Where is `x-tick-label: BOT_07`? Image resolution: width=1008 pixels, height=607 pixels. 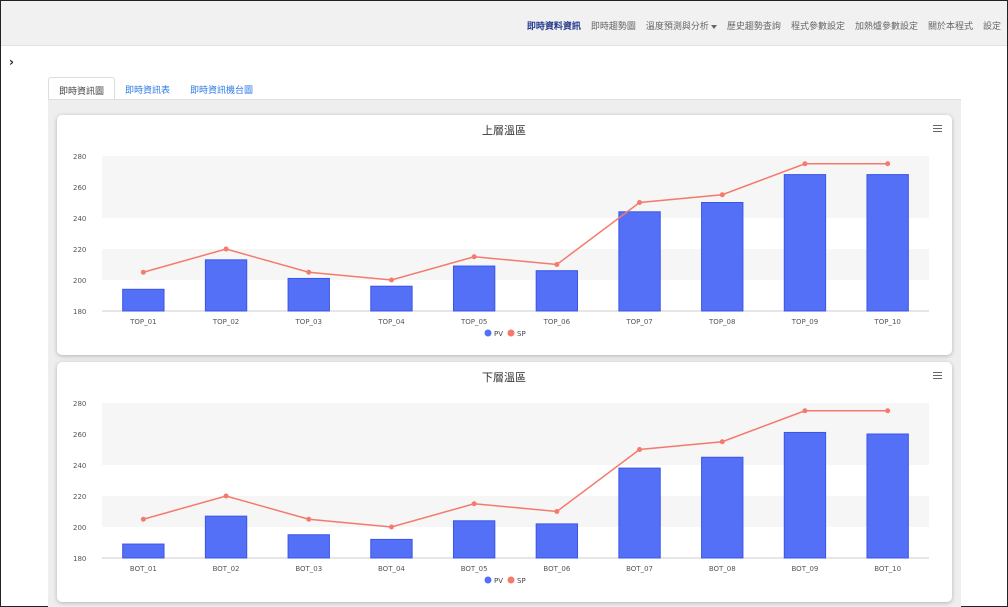
x-tick-label: BOT_07 is located at coordinates (639, 569).